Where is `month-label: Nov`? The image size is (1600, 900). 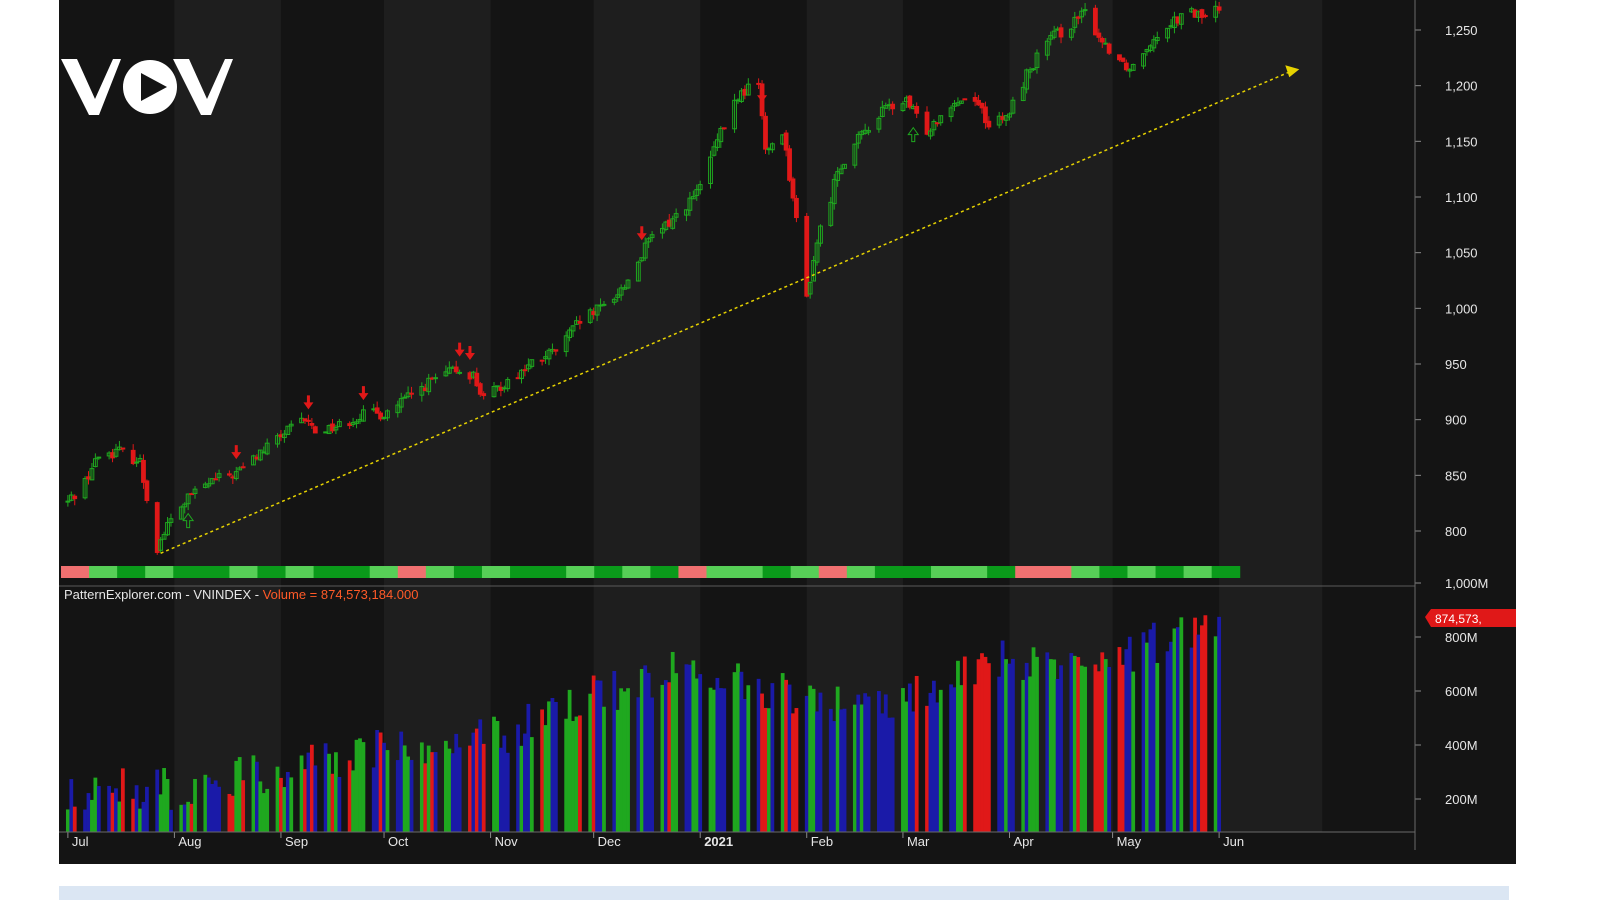 month-label: Nov is located at coordinates (507, 841).